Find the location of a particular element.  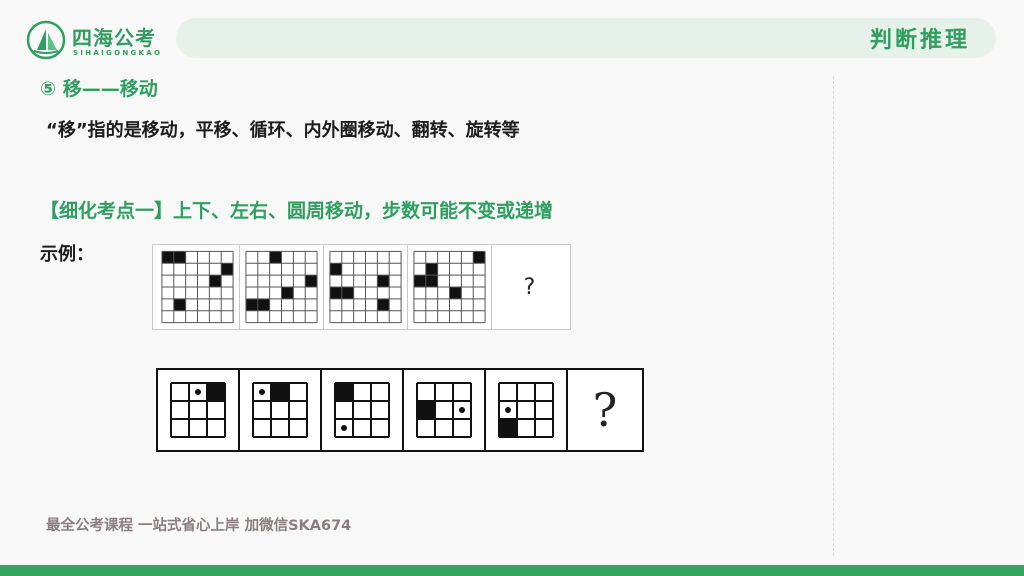

question-mark: ? is located at coordinates (605, 410).